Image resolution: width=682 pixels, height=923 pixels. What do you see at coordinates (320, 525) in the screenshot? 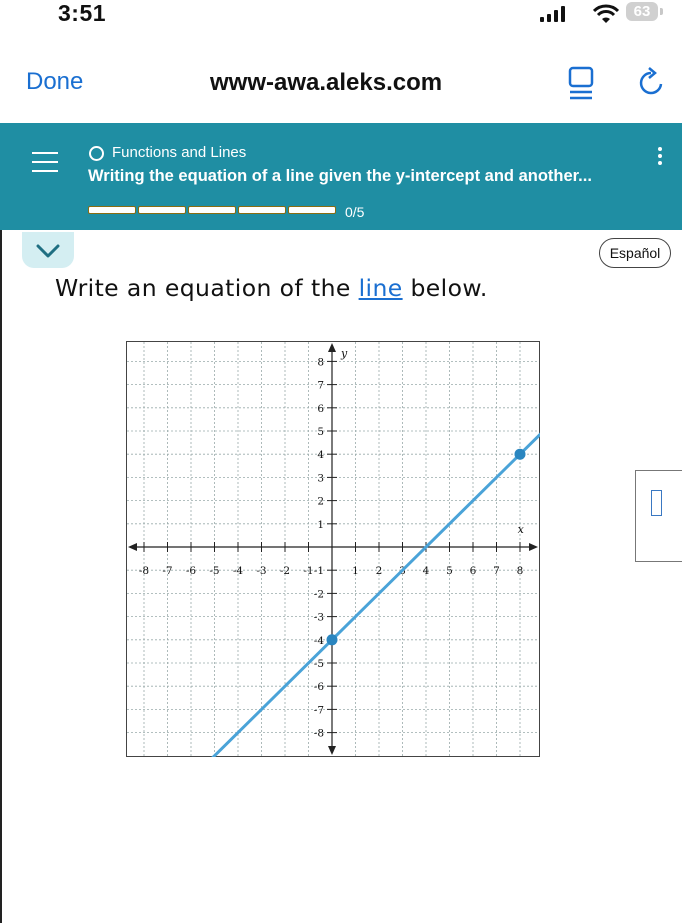
I see `y-tick-label: 1` at bounding box center [320, 525].